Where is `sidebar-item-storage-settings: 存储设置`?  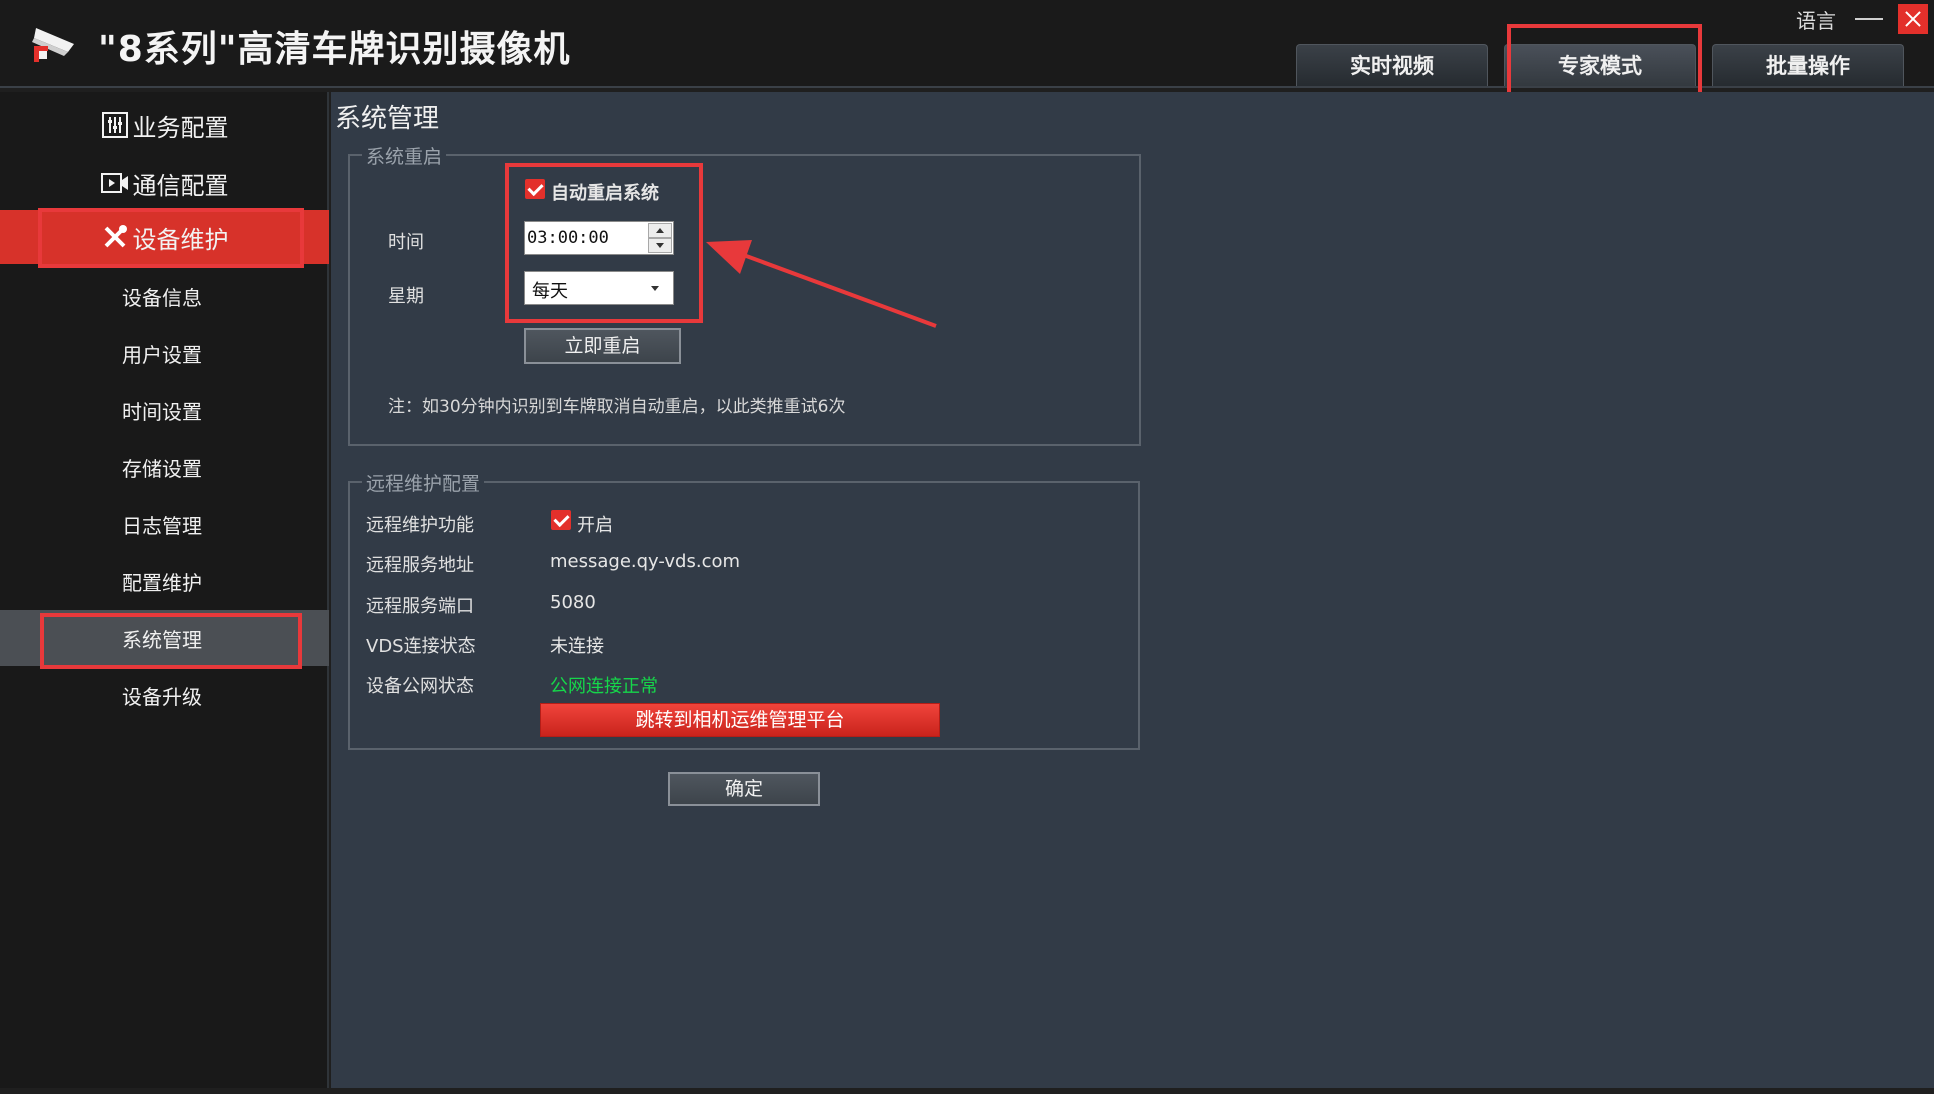
sidebar-item-storage-settings: 存储设置 is located at coordinates (164, 467).